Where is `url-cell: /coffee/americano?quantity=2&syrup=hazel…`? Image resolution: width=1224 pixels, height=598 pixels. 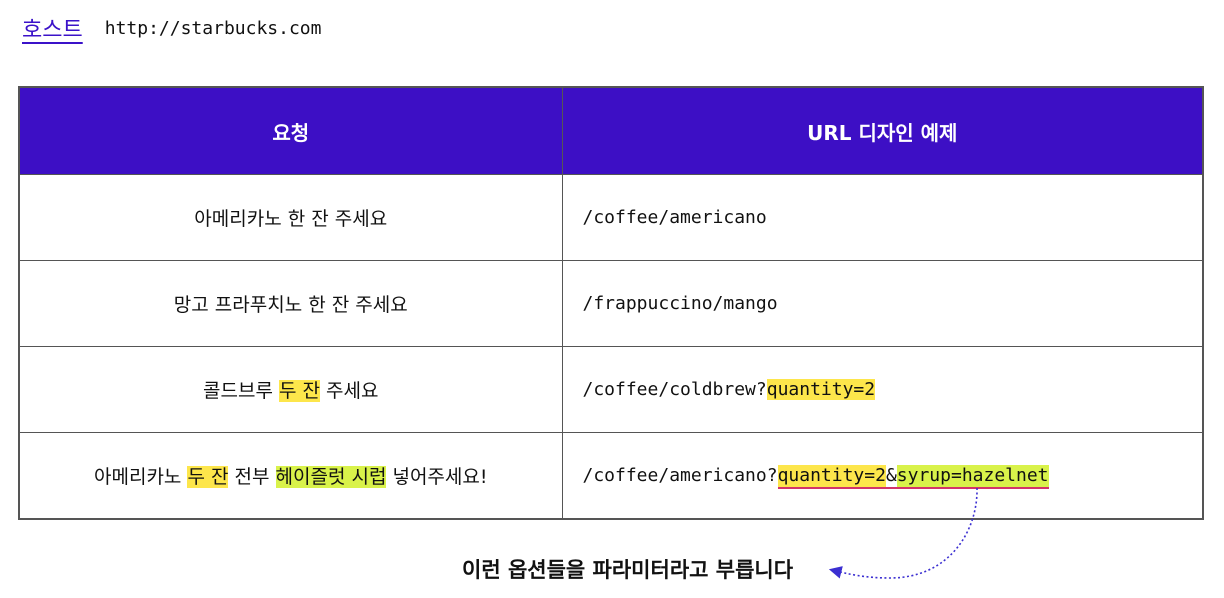 url-cell: /coffee/americano?quantity=2&syrup=hazel… is located at coordinates (882, 476).